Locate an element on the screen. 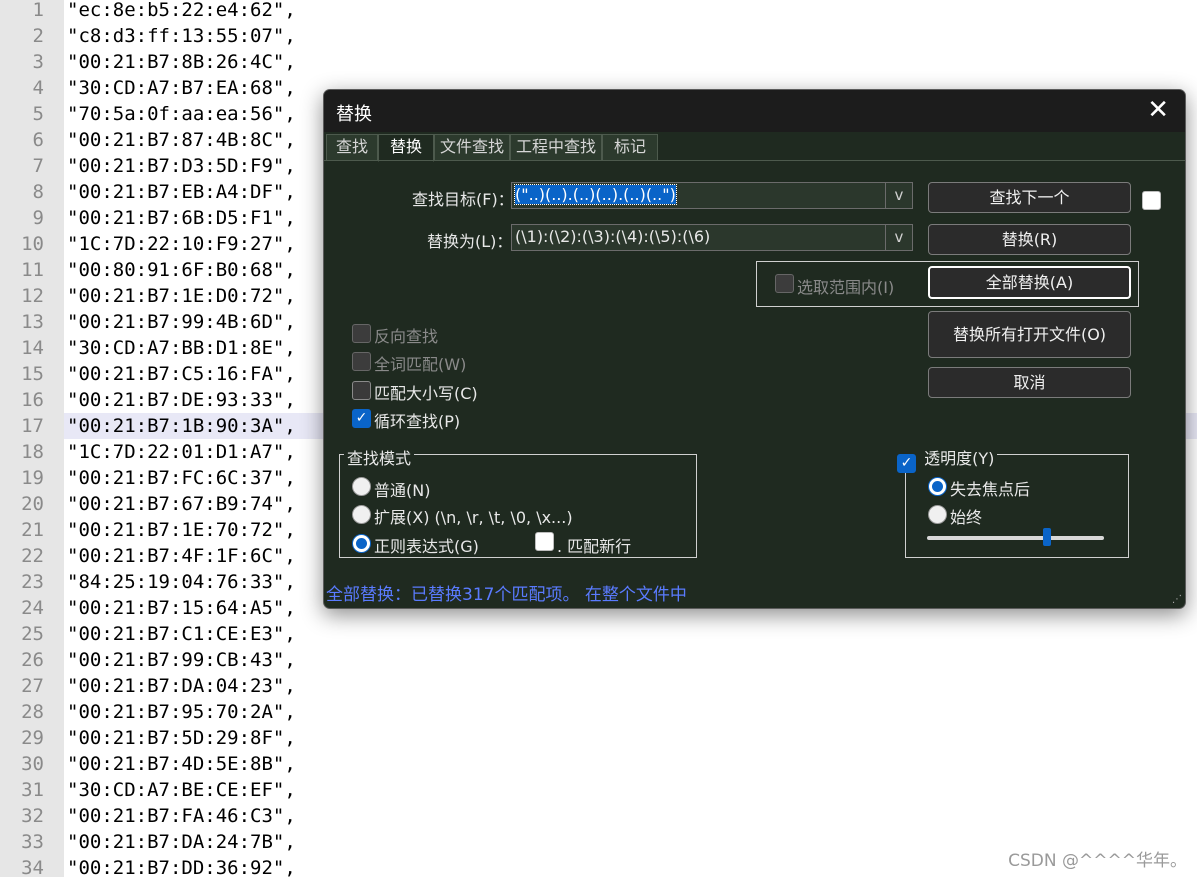 This screenshot has height=881, width=1197. code-line: "30:CD:A7:BE:CE:EF", is located at coordinates (181, 790).